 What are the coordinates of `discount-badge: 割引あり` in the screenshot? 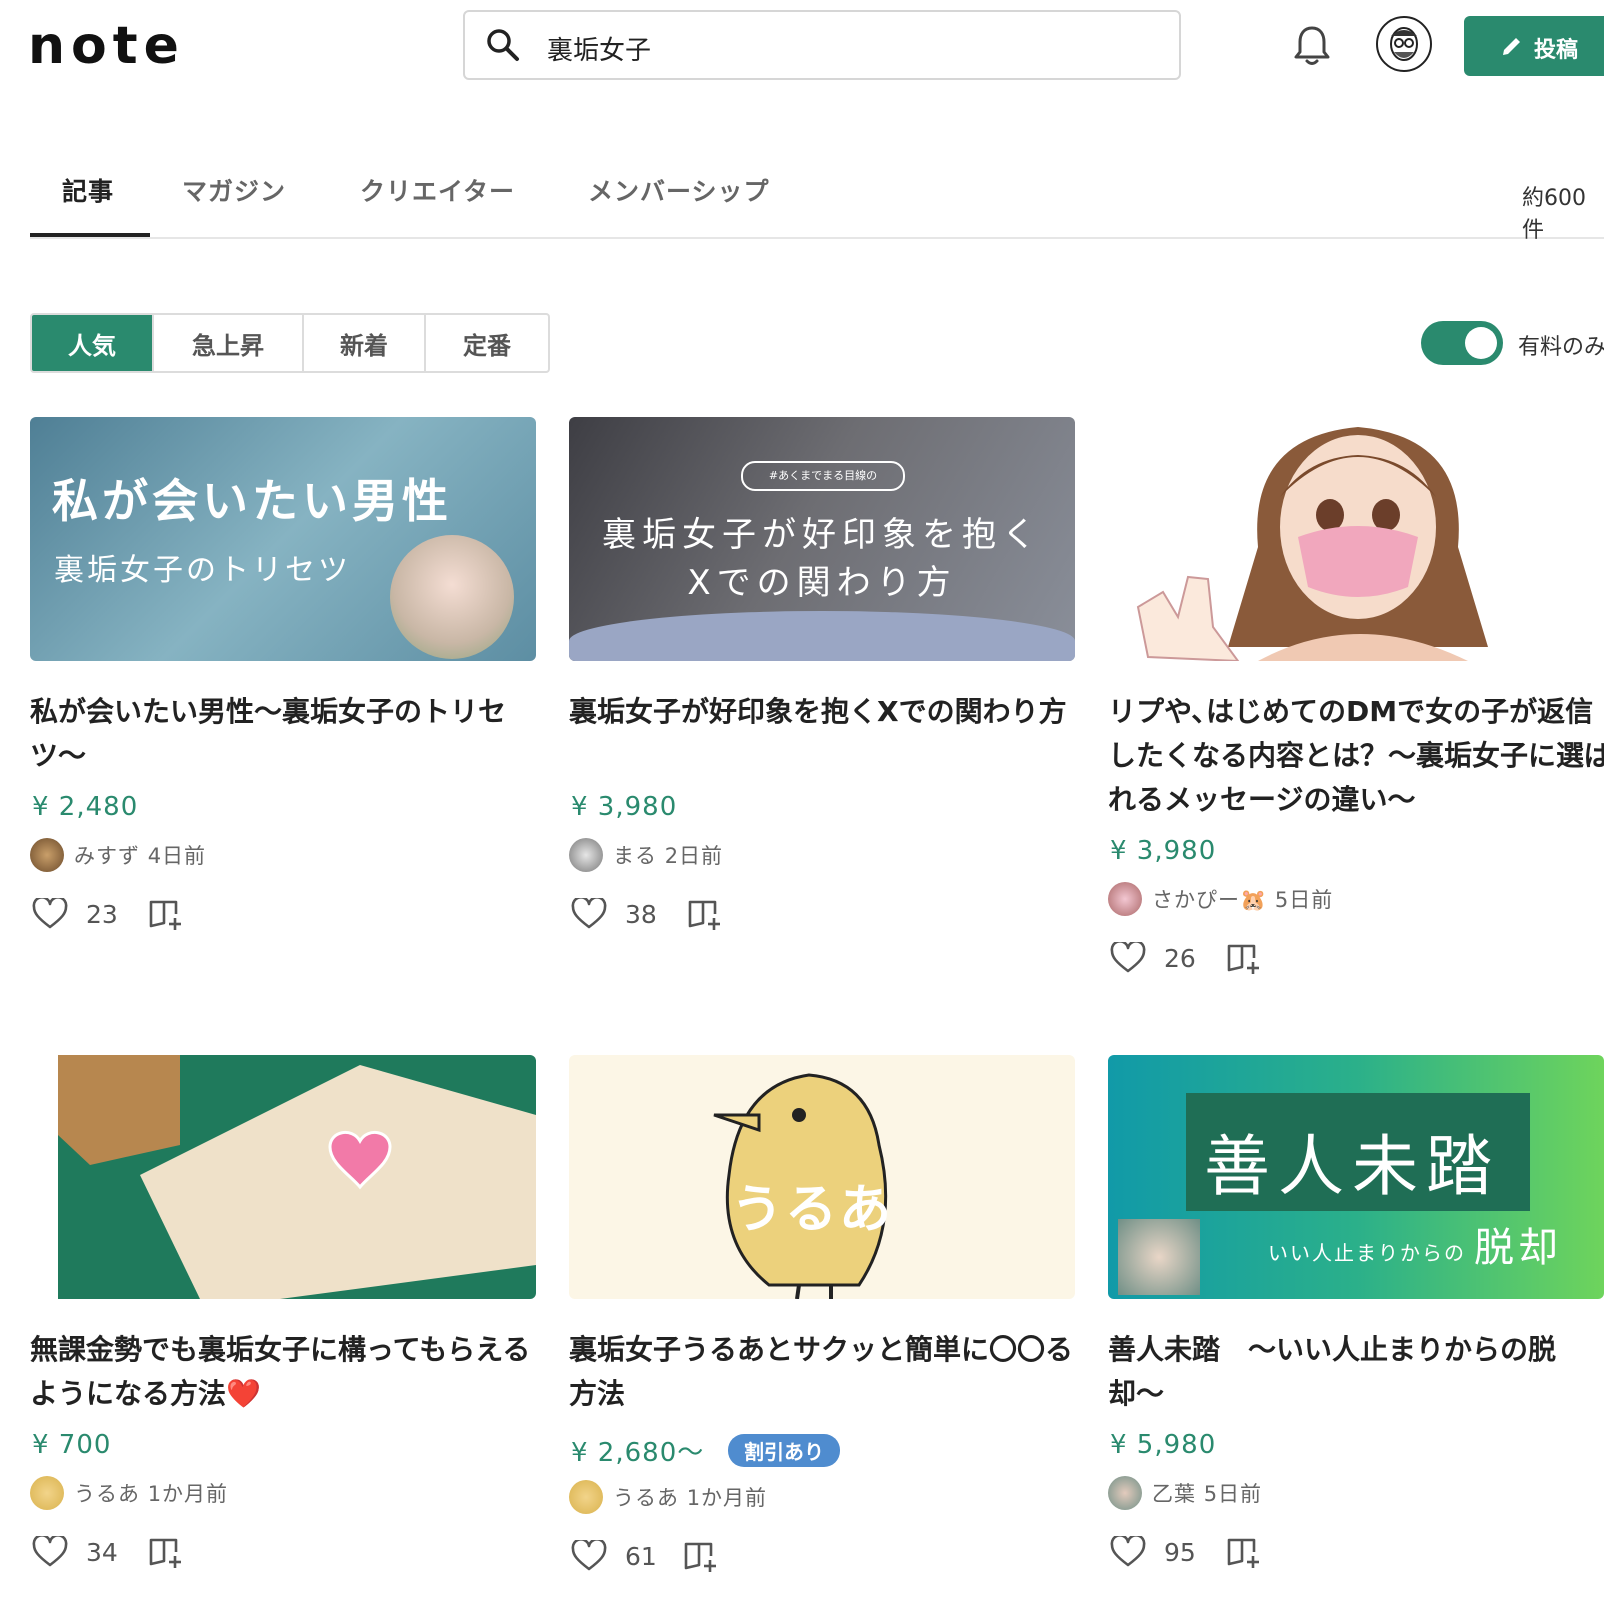 It's located at (784, 1450).